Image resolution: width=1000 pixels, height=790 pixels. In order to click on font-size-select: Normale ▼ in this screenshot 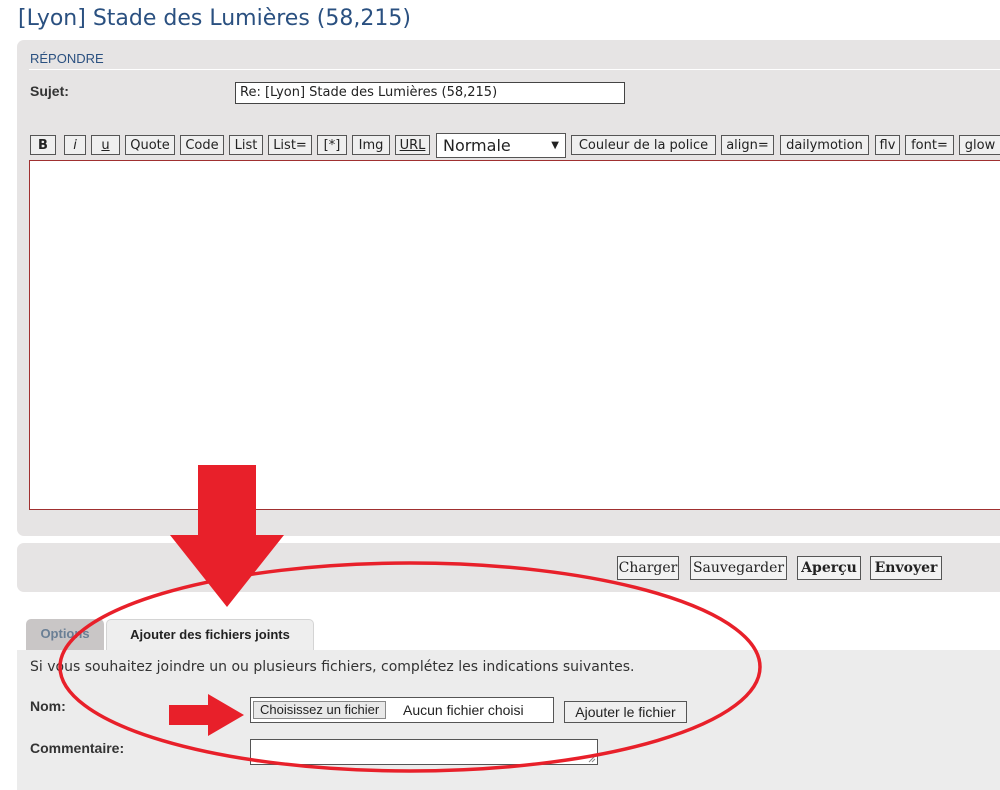, I will do `click(501, 145)`.